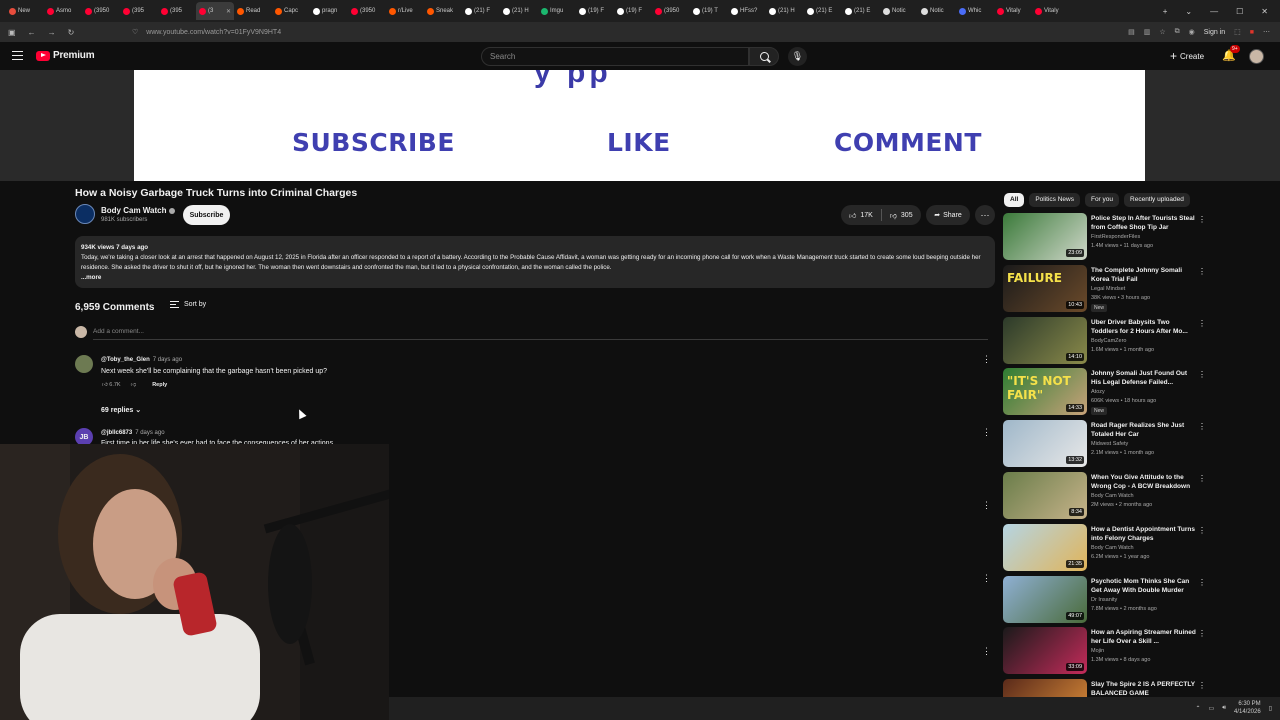 This screenshot has height=720, width=1280. Describe the element at coordinates (797, 56) in the screenshot. I see `voice-search-button: 🎙` at that location.